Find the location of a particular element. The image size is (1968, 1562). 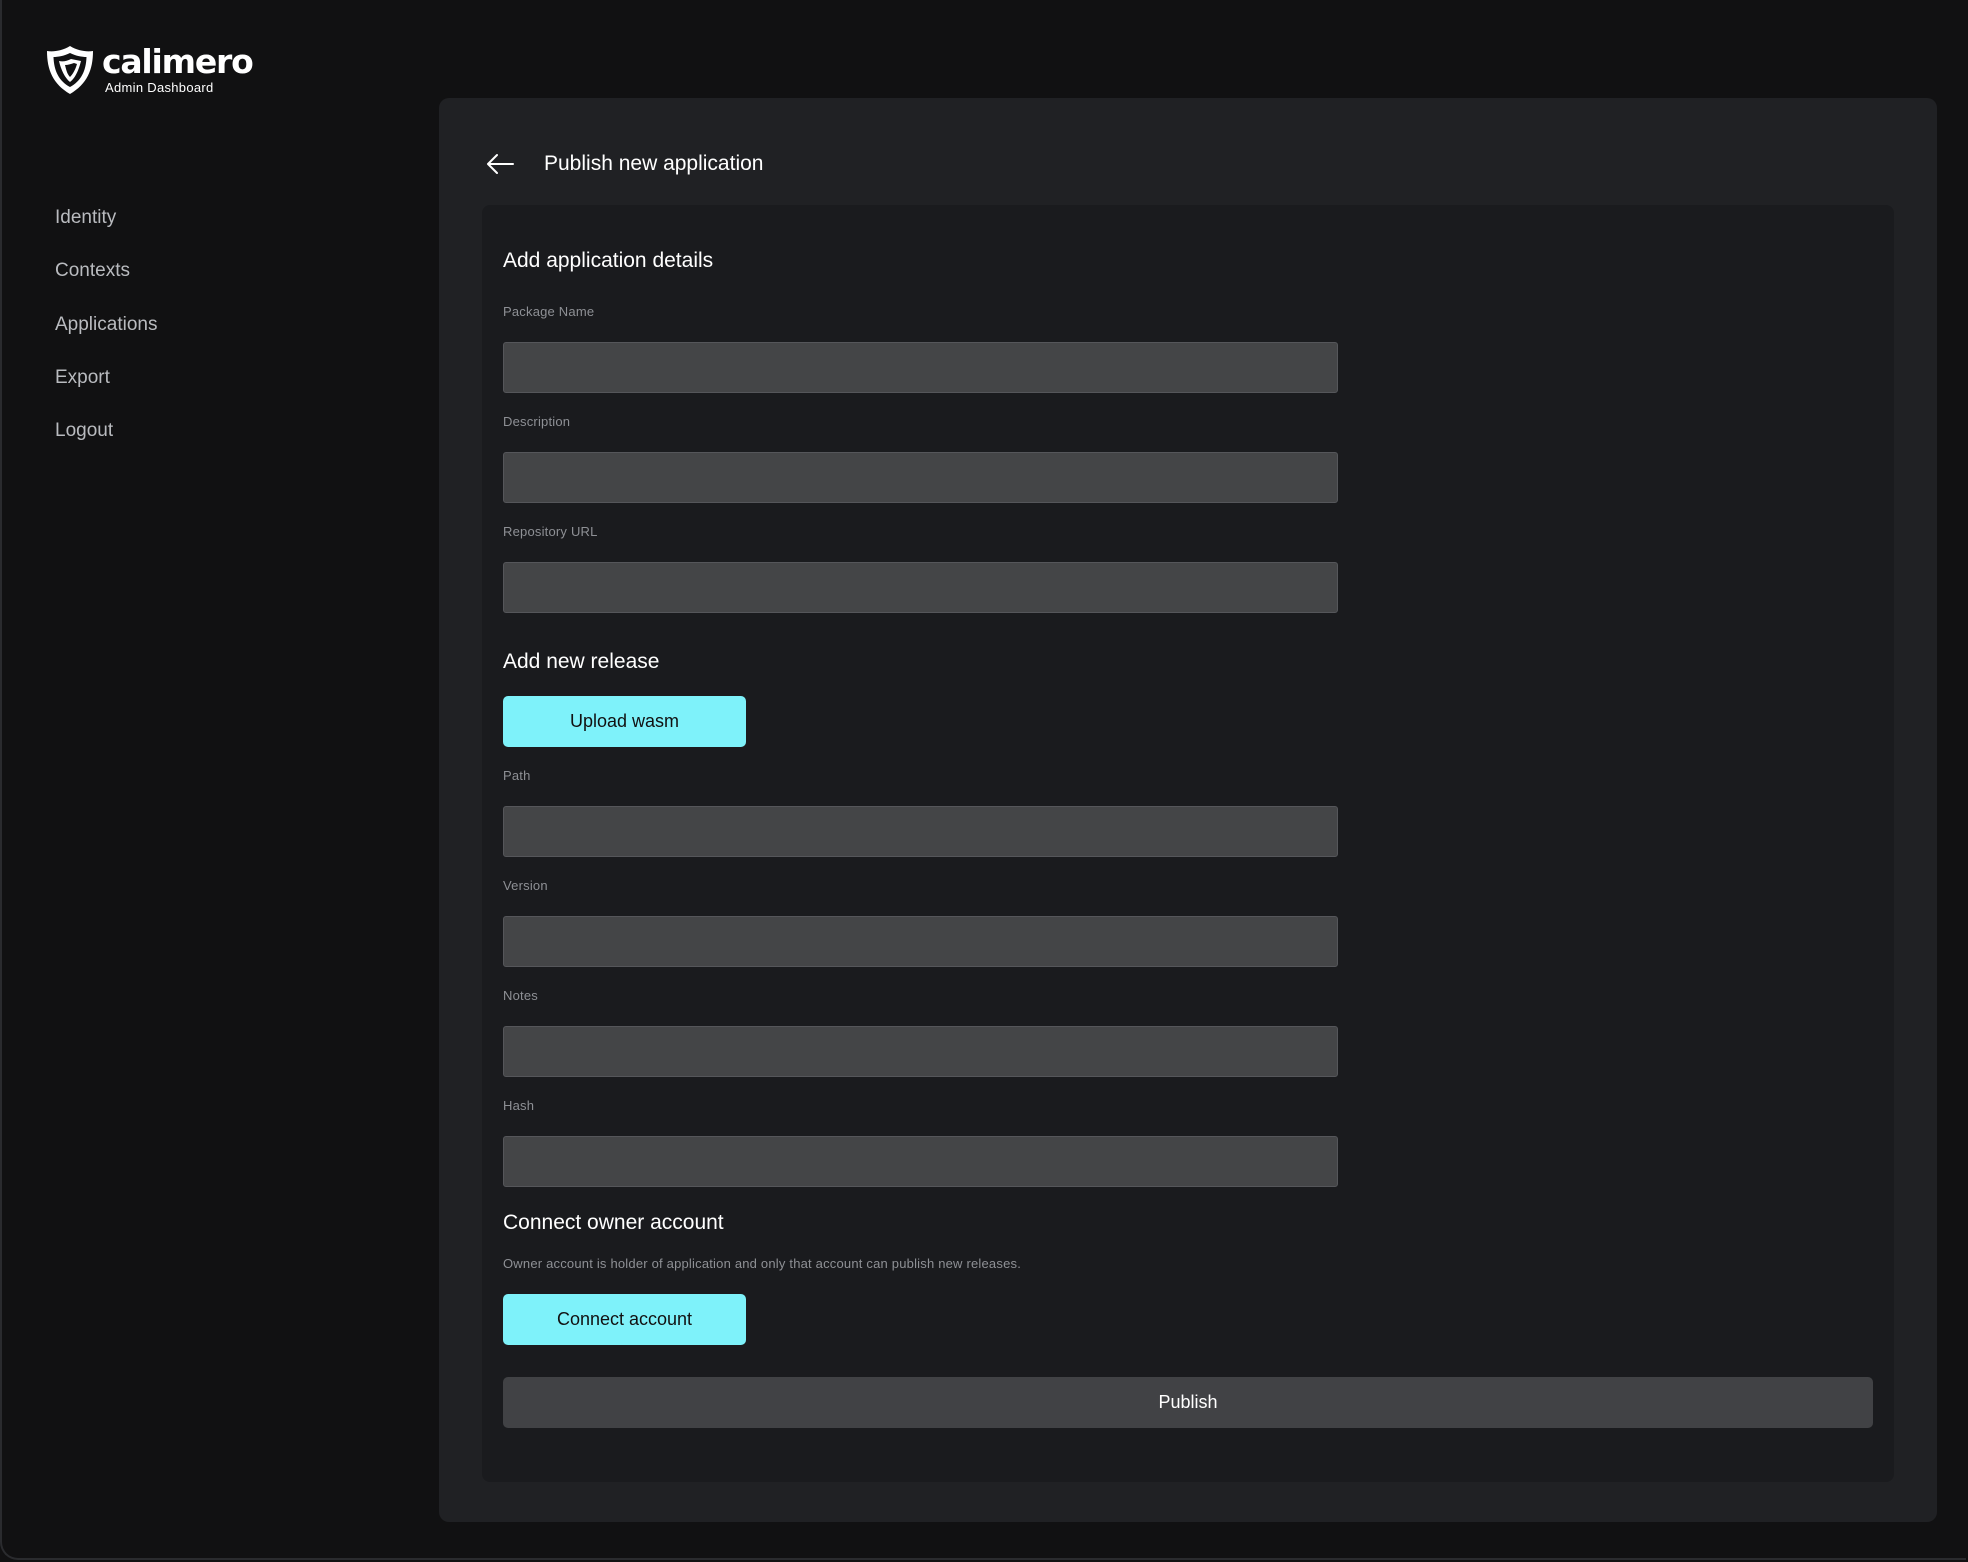

brand-name: calimero is located at coordinates (178, 61).